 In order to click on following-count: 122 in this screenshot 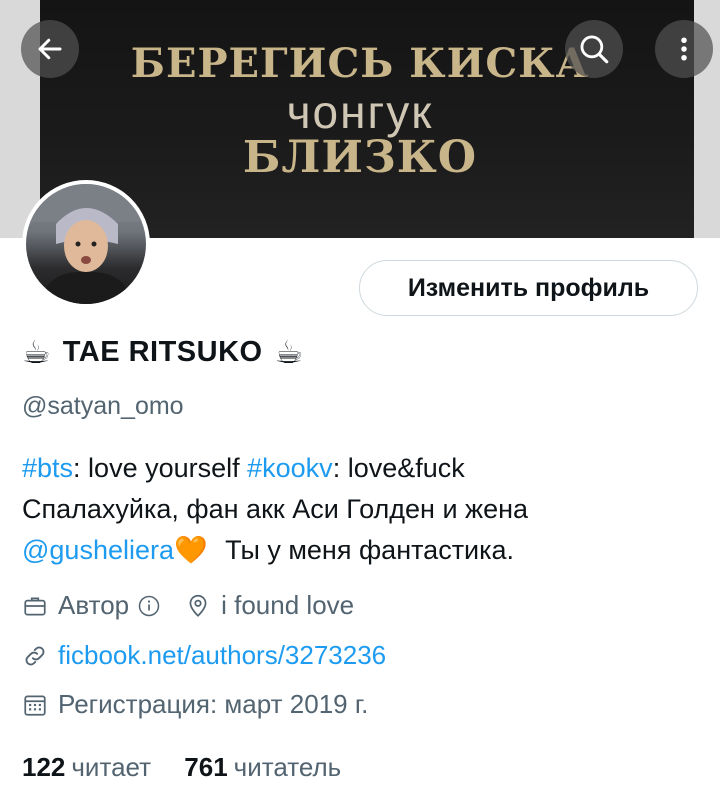, I will do `click(44, 767)`.